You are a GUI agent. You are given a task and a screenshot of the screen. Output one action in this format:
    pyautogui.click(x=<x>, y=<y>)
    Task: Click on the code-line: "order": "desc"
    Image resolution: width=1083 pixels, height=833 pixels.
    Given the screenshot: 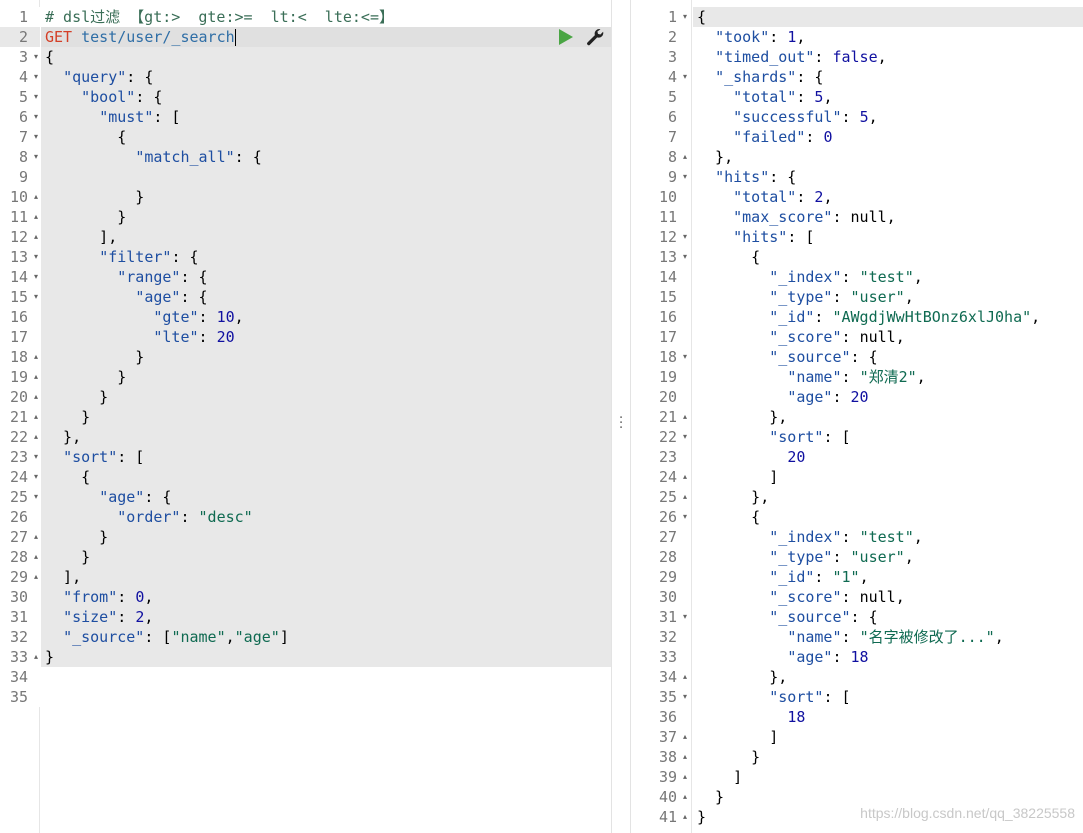 What is the action you would take?
    pyautogui.click(x=326, y=517)
    